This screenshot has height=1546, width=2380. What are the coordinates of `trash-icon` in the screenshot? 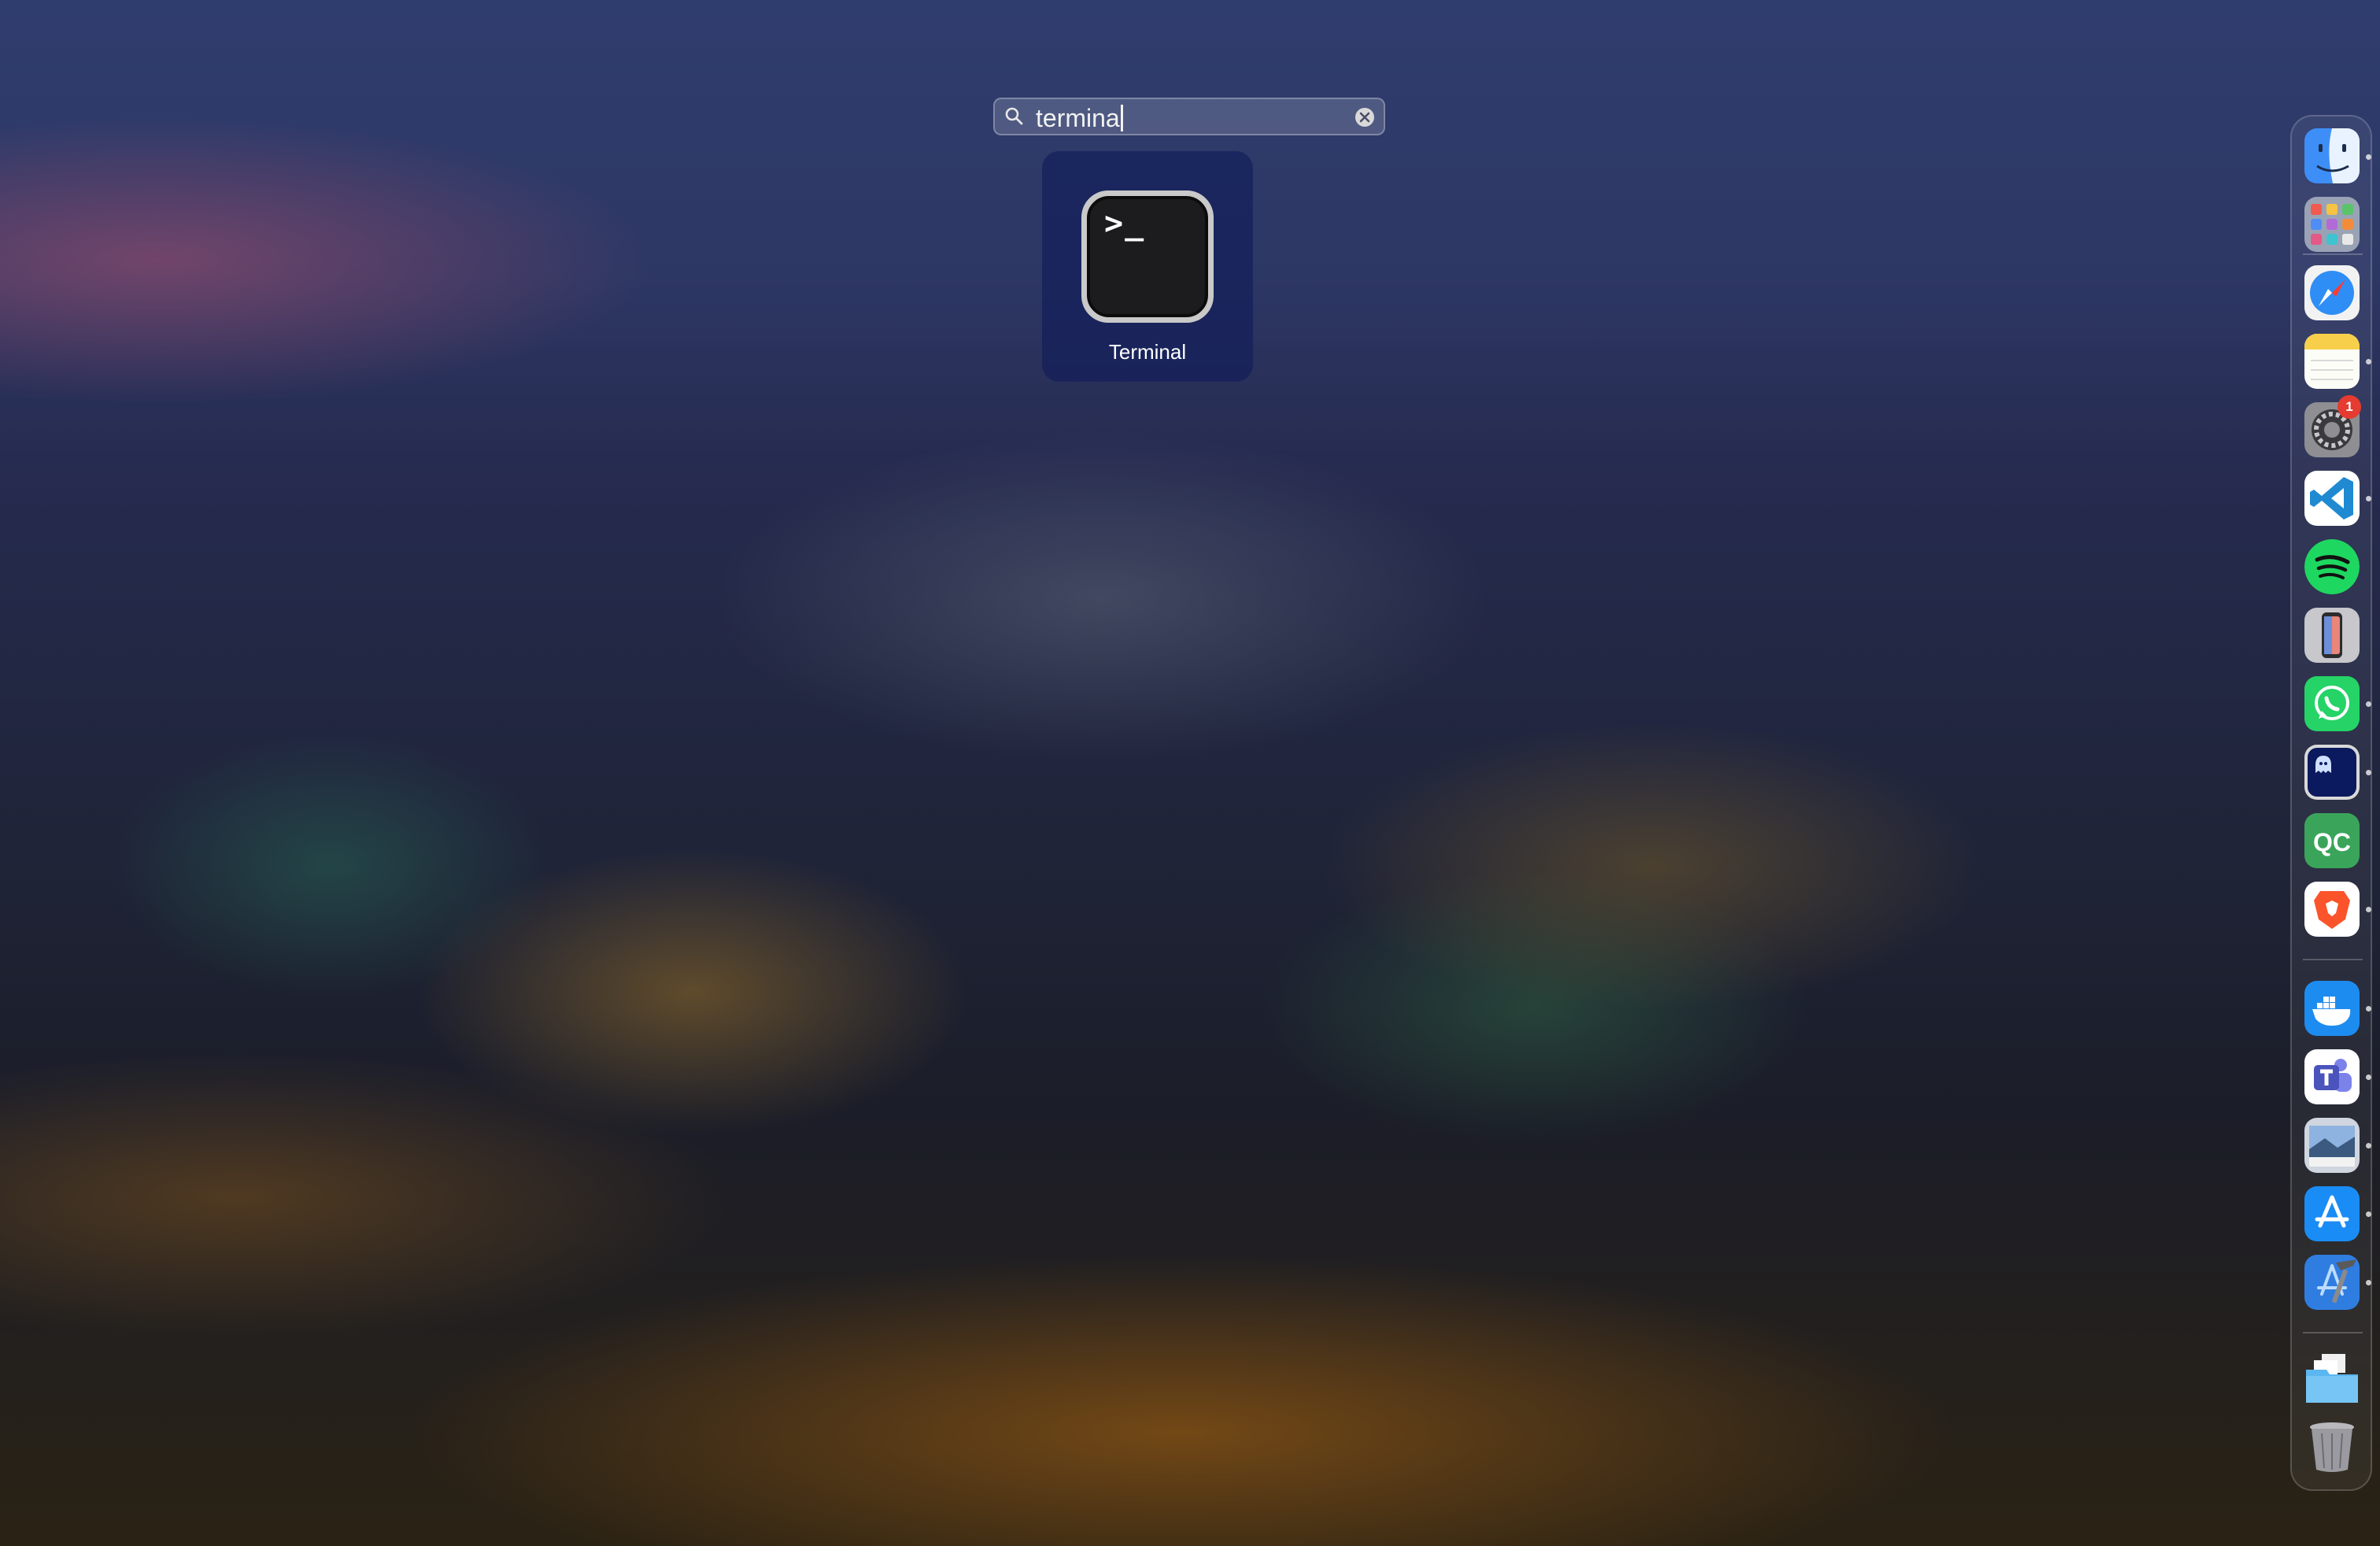 It's located at (2332, 1447).